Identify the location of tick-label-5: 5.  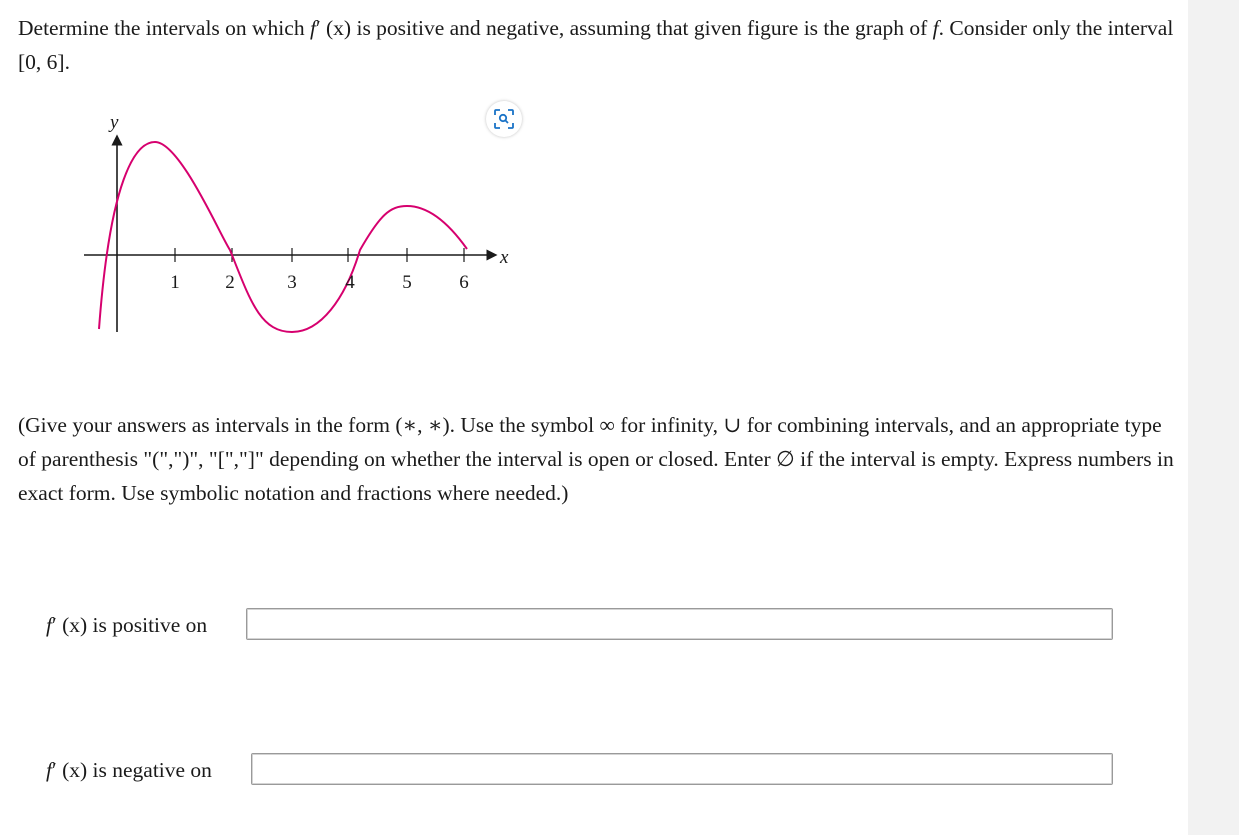
(407, 282).